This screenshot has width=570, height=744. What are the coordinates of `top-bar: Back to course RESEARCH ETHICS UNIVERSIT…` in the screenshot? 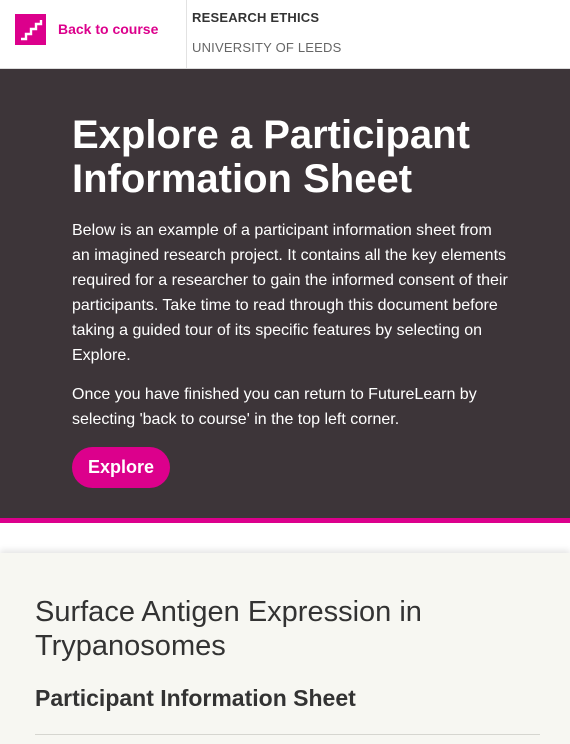 It's located at (285, 34).